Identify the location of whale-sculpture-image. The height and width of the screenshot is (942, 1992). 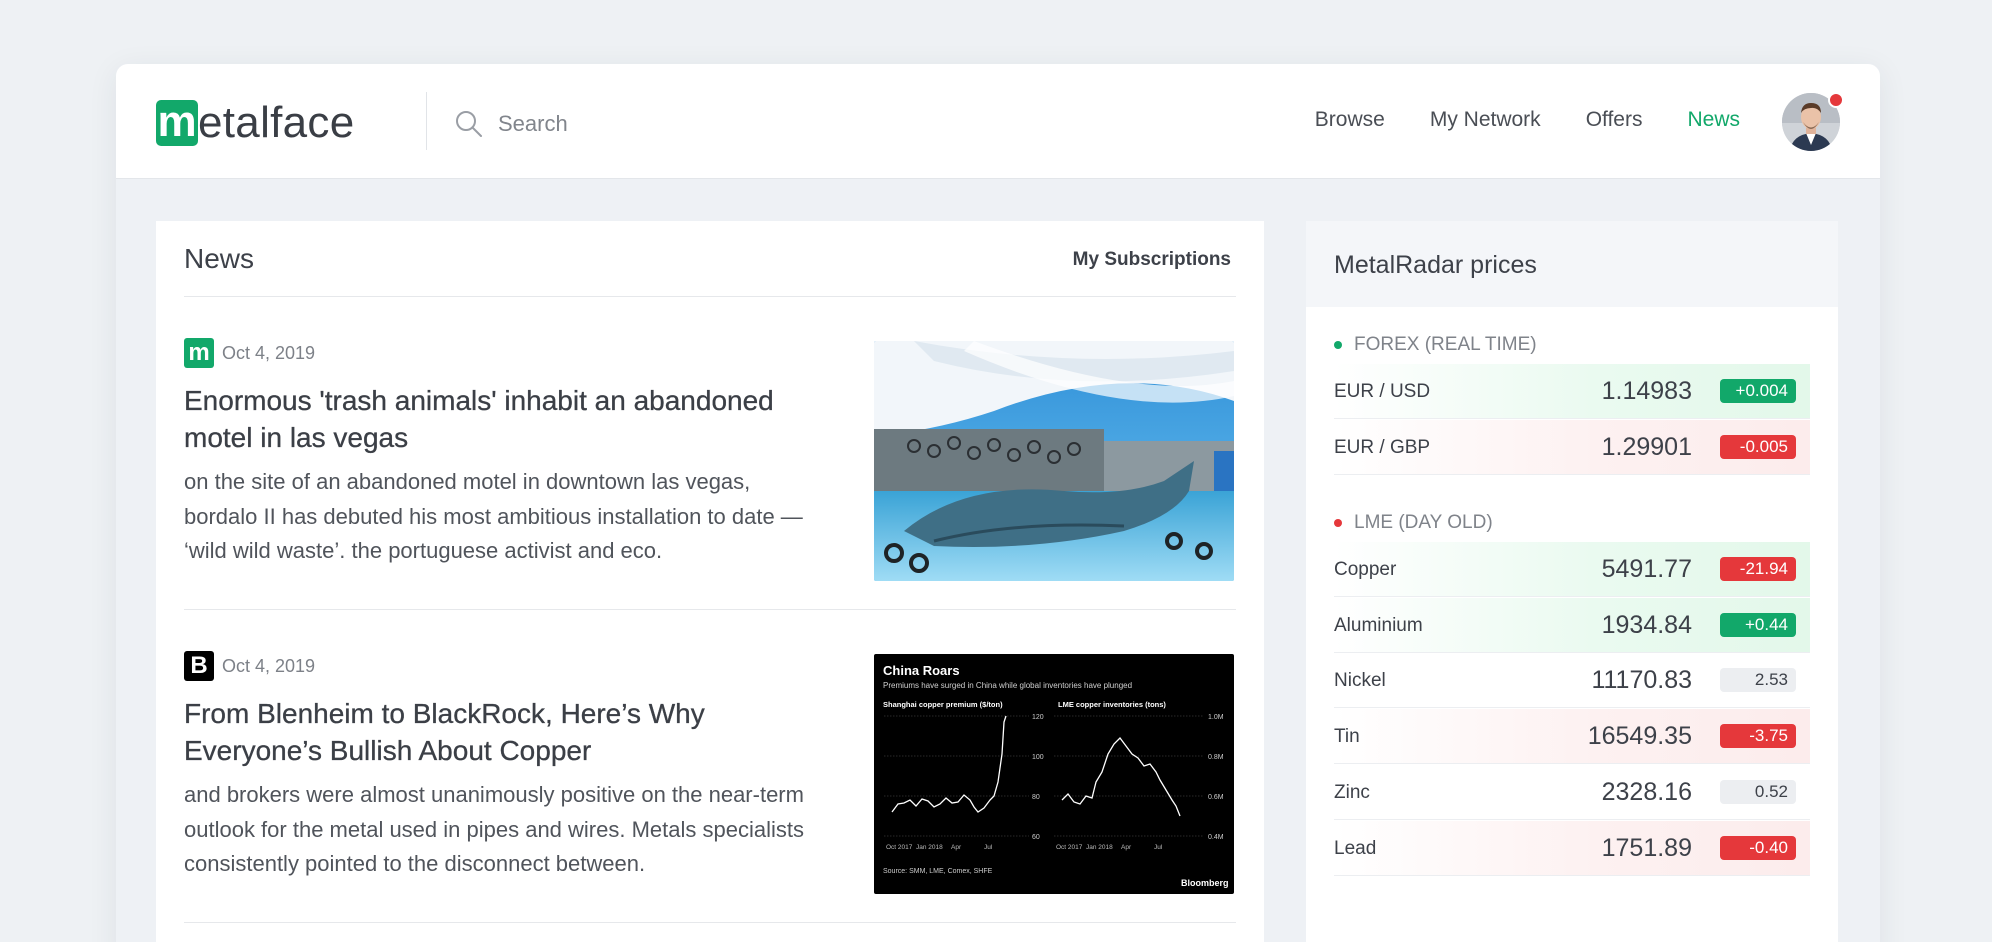
(1054, 461).